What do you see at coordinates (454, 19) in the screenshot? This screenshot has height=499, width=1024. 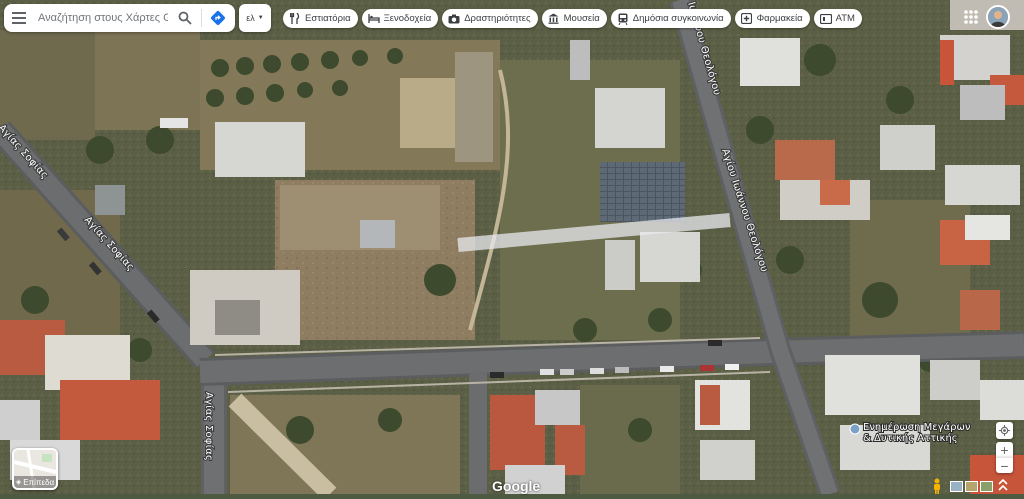 I see `camera-icon` at bounding box center [454, 19].